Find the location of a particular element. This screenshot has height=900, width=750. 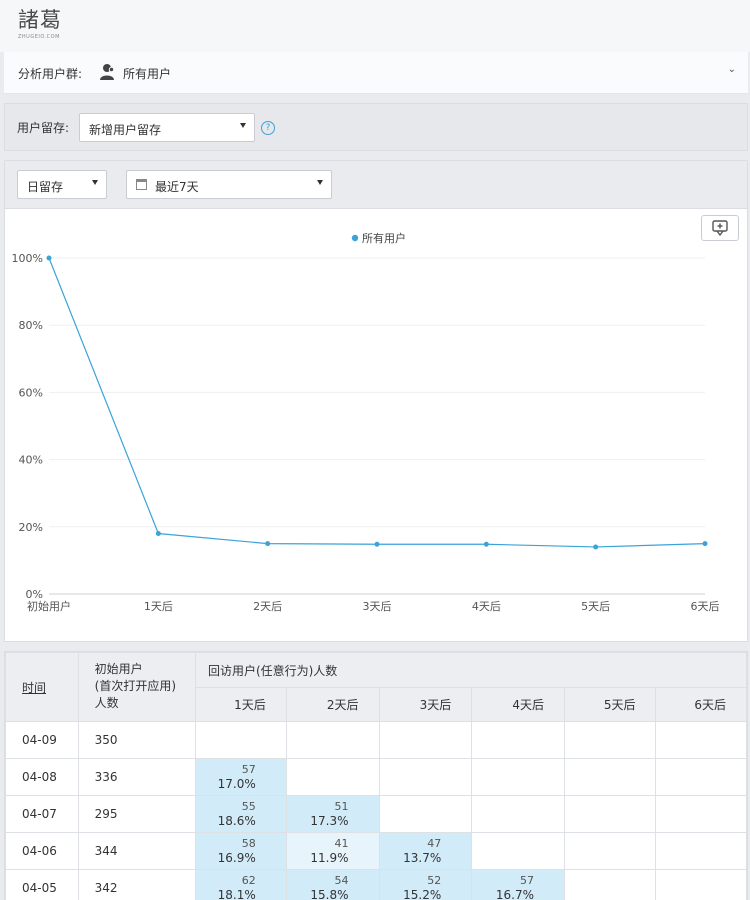

x-tick-label: 2天后 is located at coordinates (267, 606).